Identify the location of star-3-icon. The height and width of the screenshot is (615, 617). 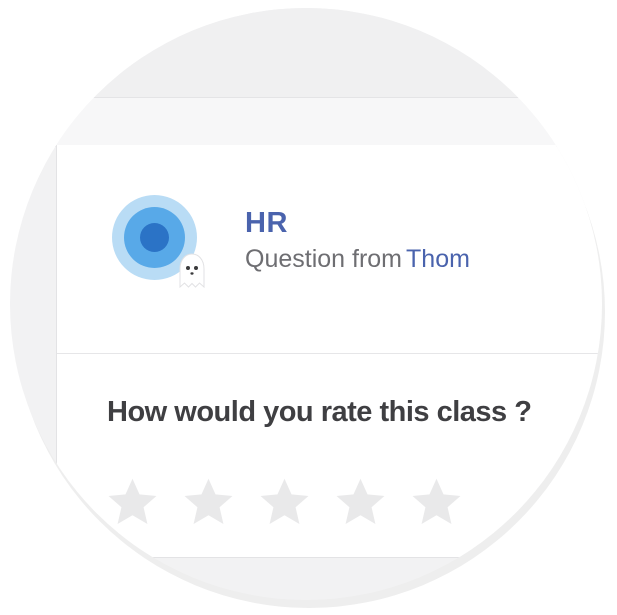
(284, 503).